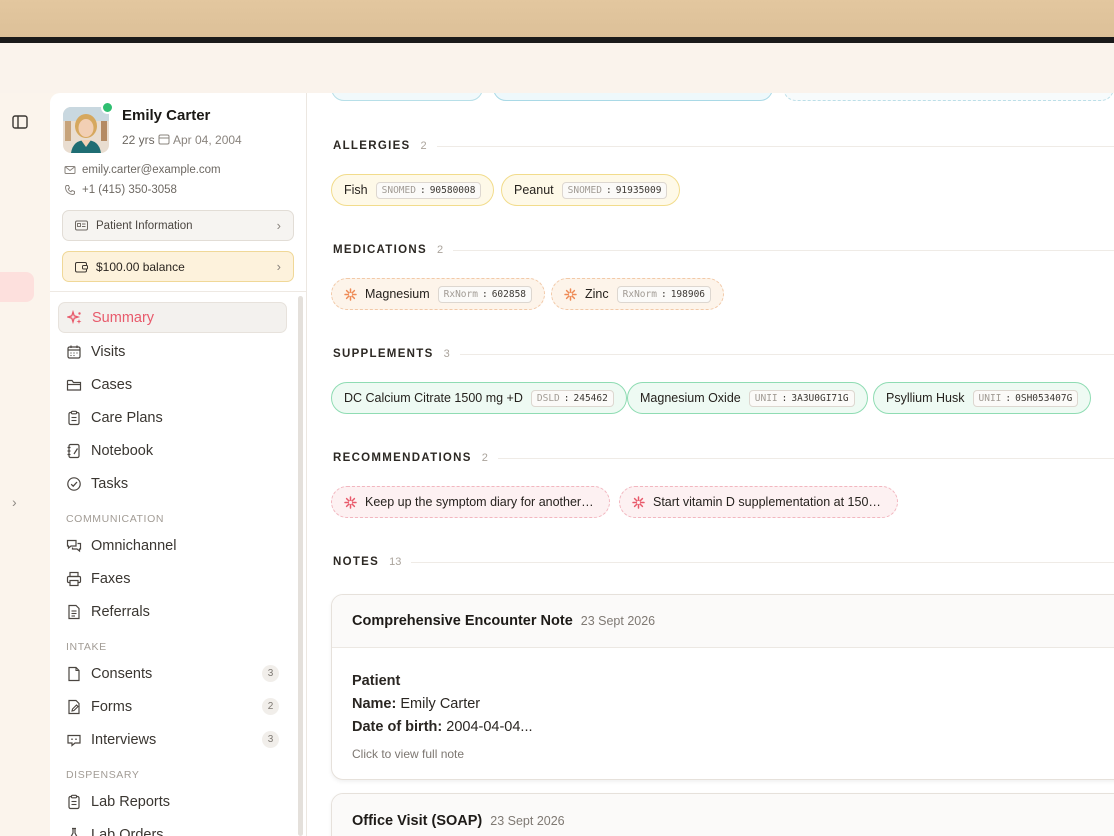  What do you see at coordinates (130, 801) in the screenshot?
I see `nav-label: Lab Reports` at bounding box center [130, 801].